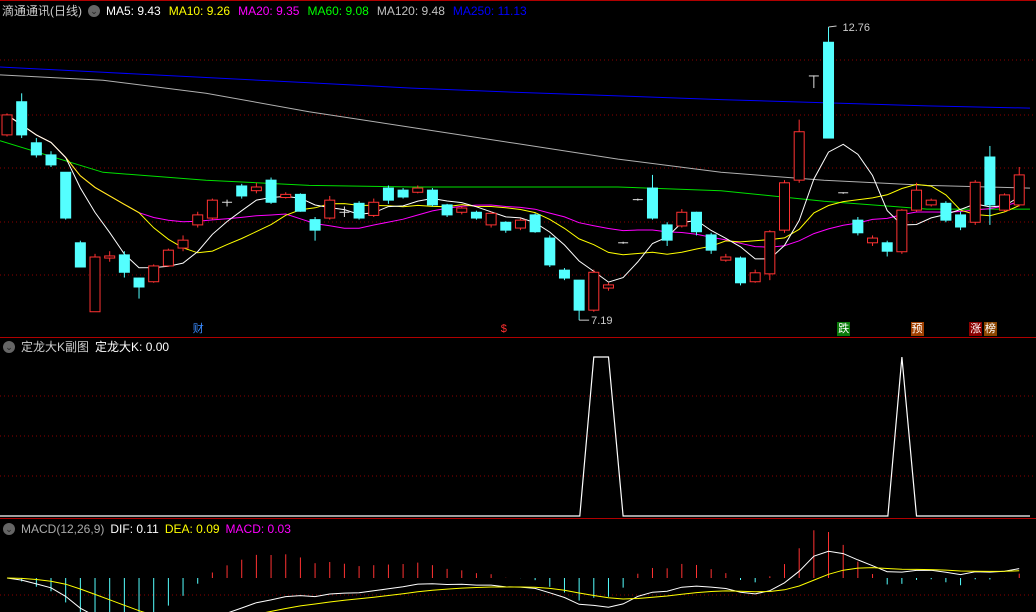 This screenshot has height=612, width=1036. What do you see at coordinates (198, 329) in the screenshot?
I see `event-marker: 财` at bounding box center [198, 329].